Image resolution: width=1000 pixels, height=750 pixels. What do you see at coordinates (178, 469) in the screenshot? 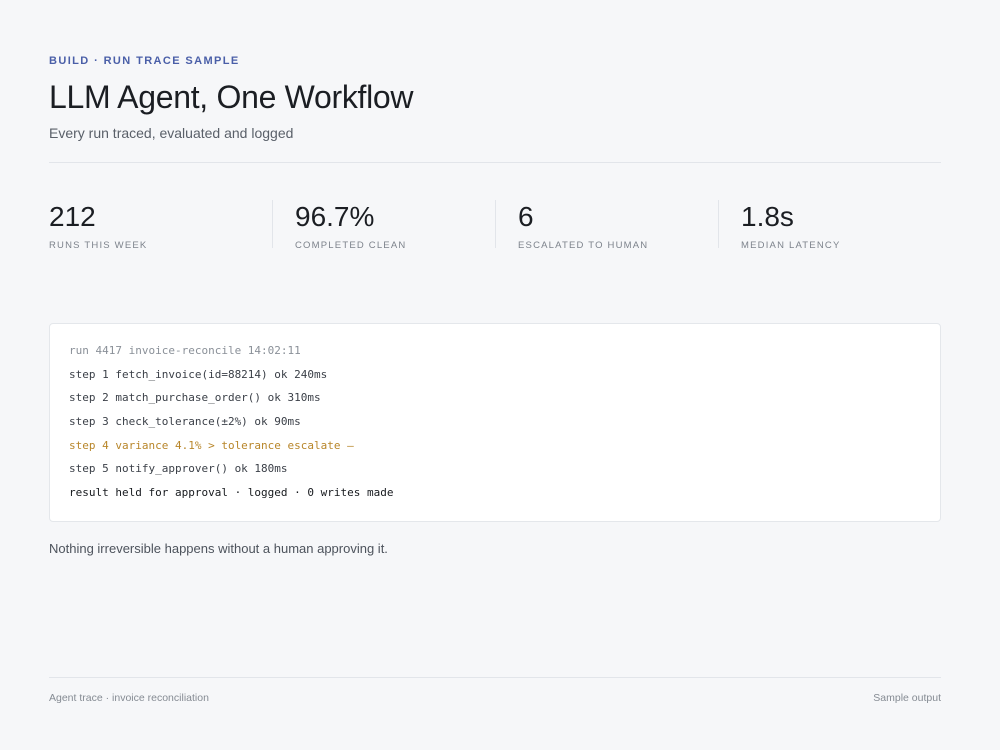
I see `trace-line-step-5: step 5 notify_approver() ok 180ms` at bounding box center [178, 469].